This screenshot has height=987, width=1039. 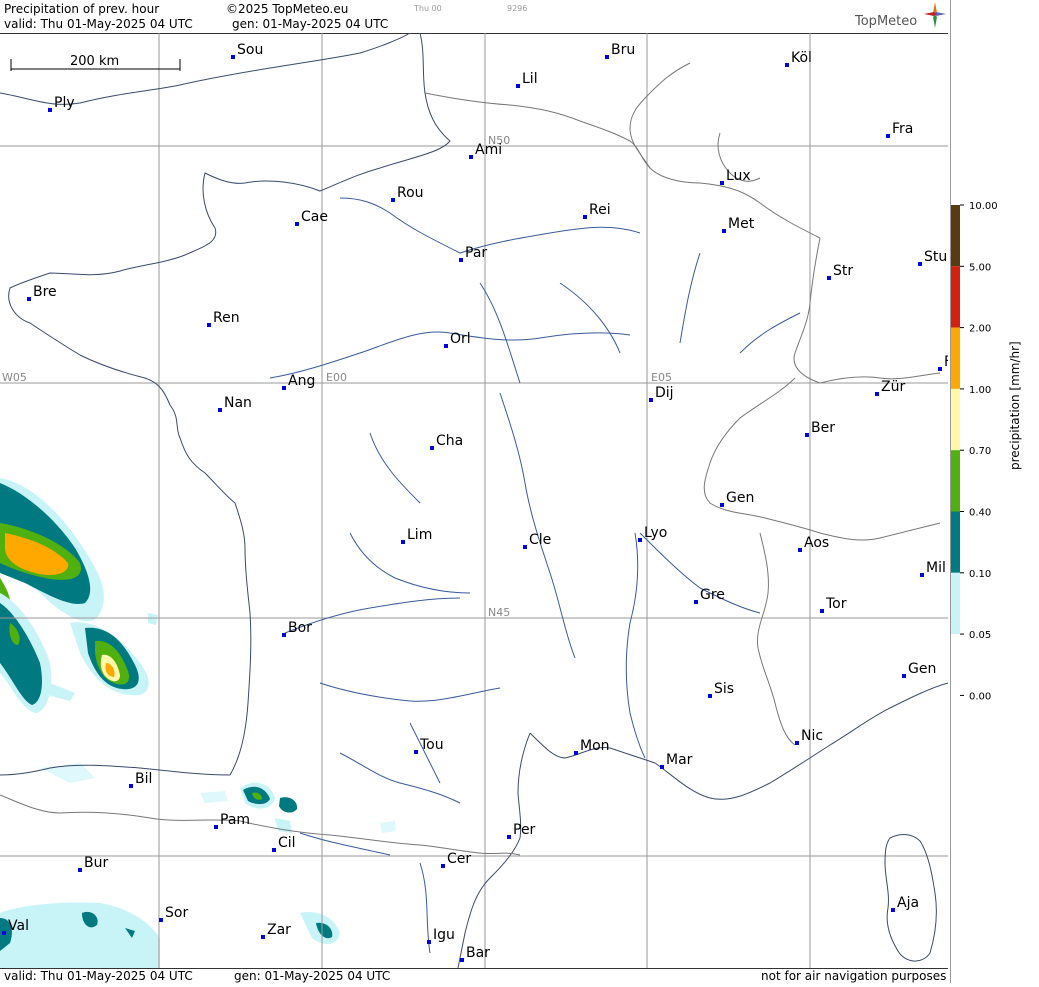 What do you see at coordinates (980, 696) in the screenshot?
I see `legend-tick-label: 0.00` at bounding box center [980, 696].